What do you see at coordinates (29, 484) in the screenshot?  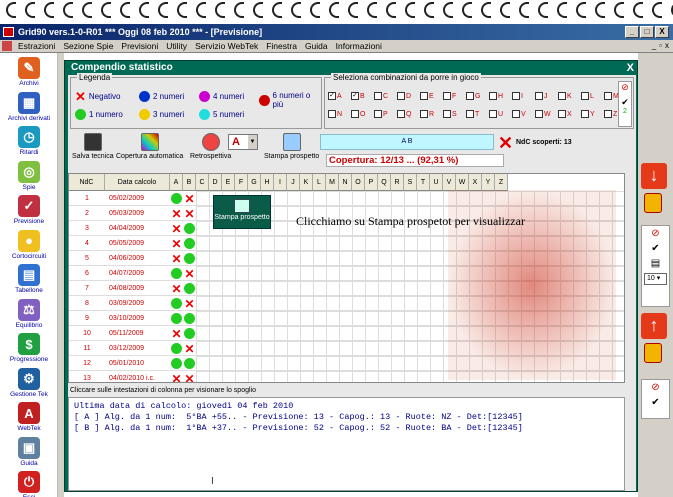 I see `sidebar-item-esci: ⏻Esci` at bounding box center [29, 484].